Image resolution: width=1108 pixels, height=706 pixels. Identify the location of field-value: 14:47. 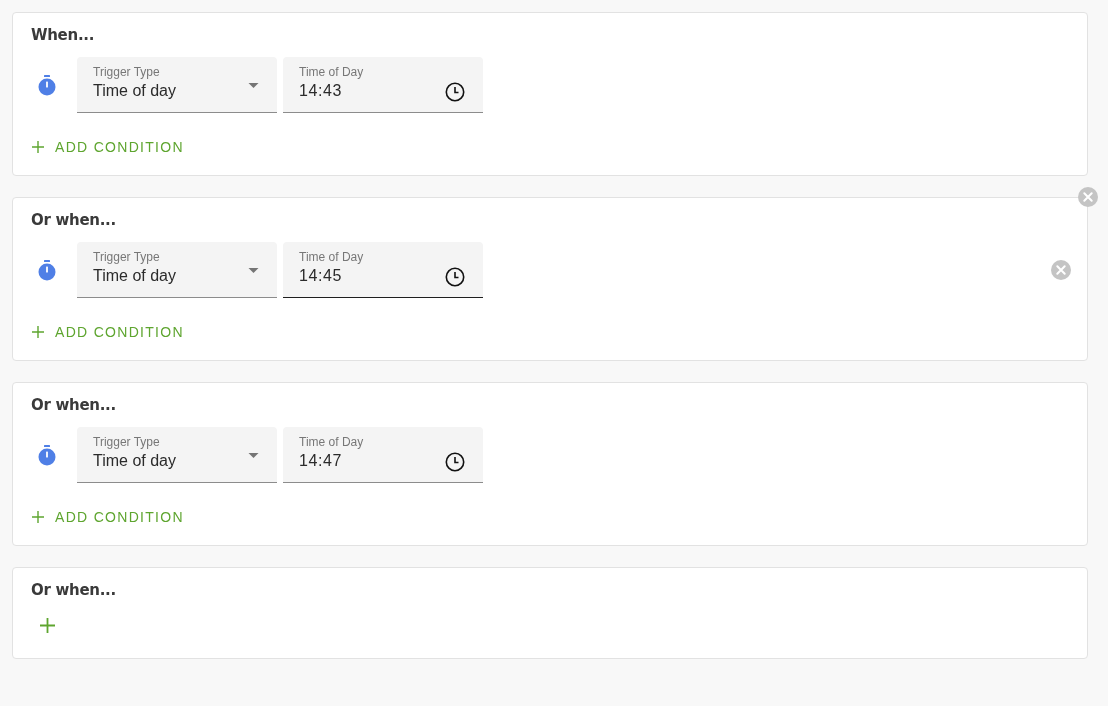
(321, 461).